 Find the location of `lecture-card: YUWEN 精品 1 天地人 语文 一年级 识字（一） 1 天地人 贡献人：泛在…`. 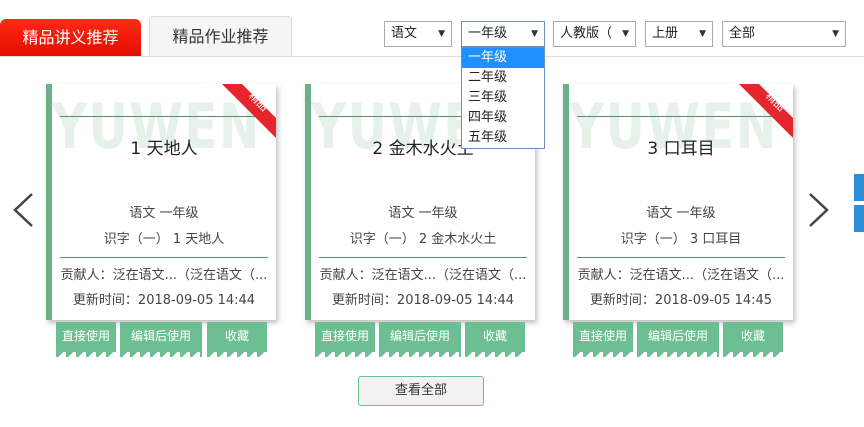

lecture-card: YUWEN 精品 1 天地人 语文 一年级 识字（一） 1 天地人 贡献人：泛在… is located at coordinates (161, 202).